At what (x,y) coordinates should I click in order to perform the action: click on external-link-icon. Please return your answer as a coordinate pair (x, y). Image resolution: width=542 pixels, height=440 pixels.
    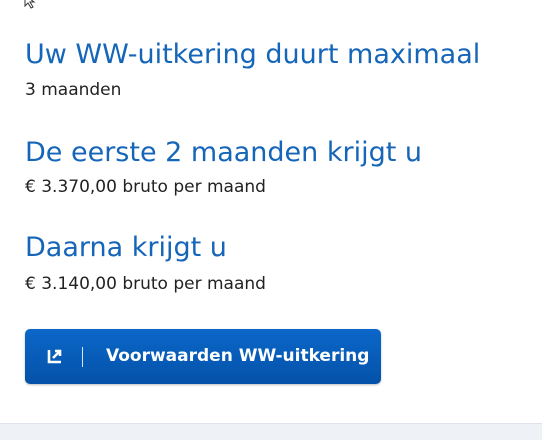
    Looking at the image, I should click on (55, 356).